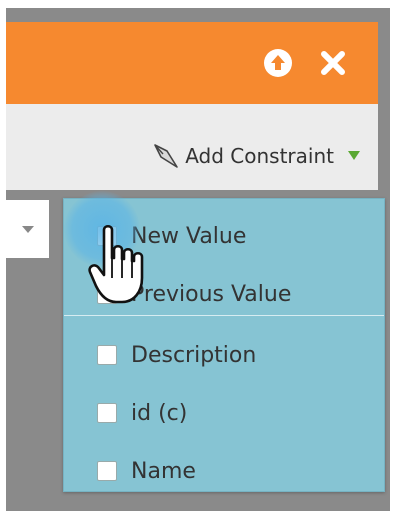 Image resolution: width=399 pixels, height=516 pixels. I want to click on field-select, so click(27, 229).